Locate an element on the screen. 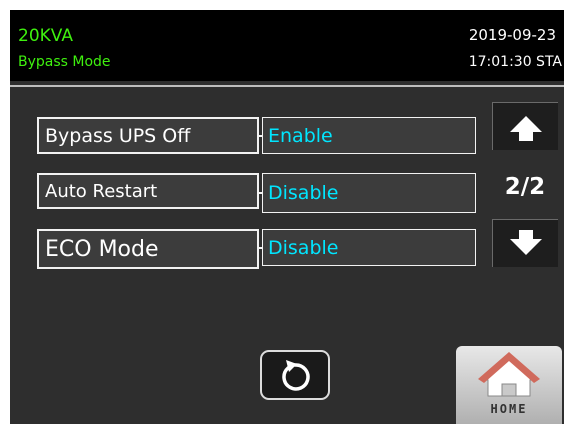  time-label: 17:01:30 STA is located at coordinates (515, 62).